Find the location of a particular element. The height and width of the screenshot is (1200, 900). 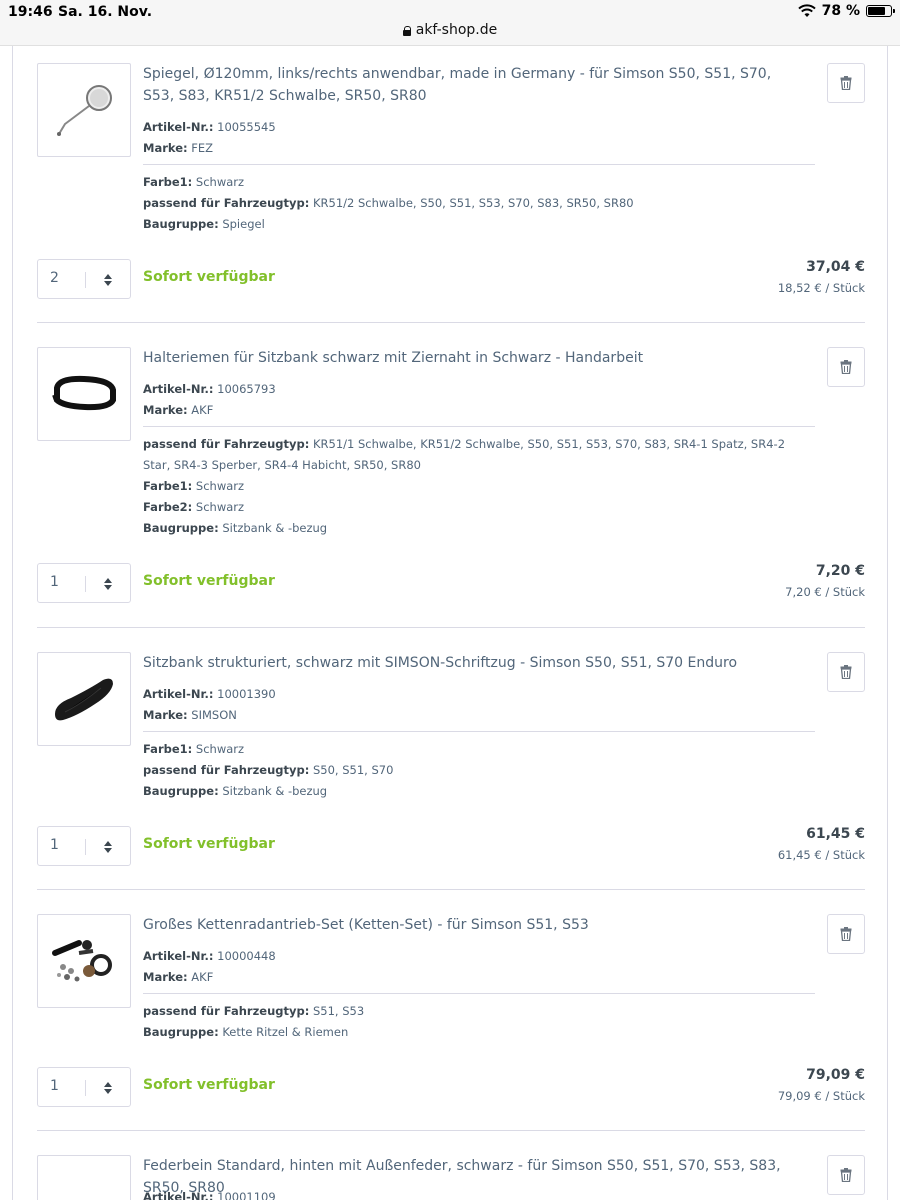

product-image-mirror is located at coordinates (84, 110).